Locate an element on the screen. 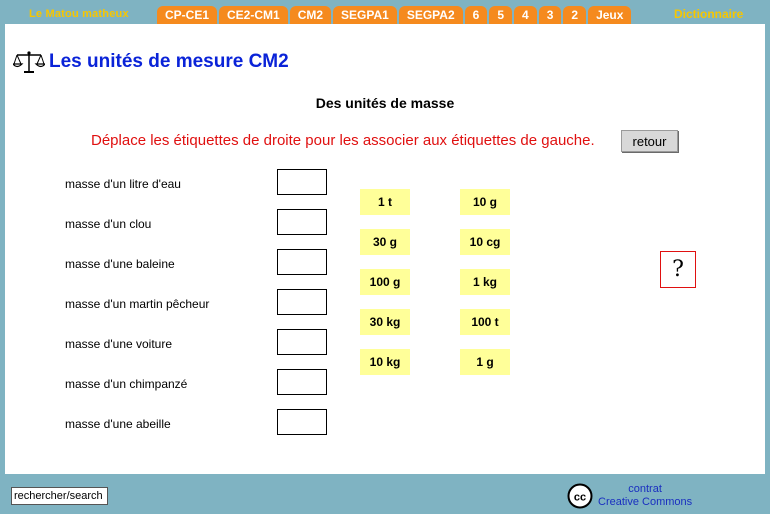 The image size is (770, 514). label-litre-eau: masse d'un litre d'eau is located at coordinates (123, 184).